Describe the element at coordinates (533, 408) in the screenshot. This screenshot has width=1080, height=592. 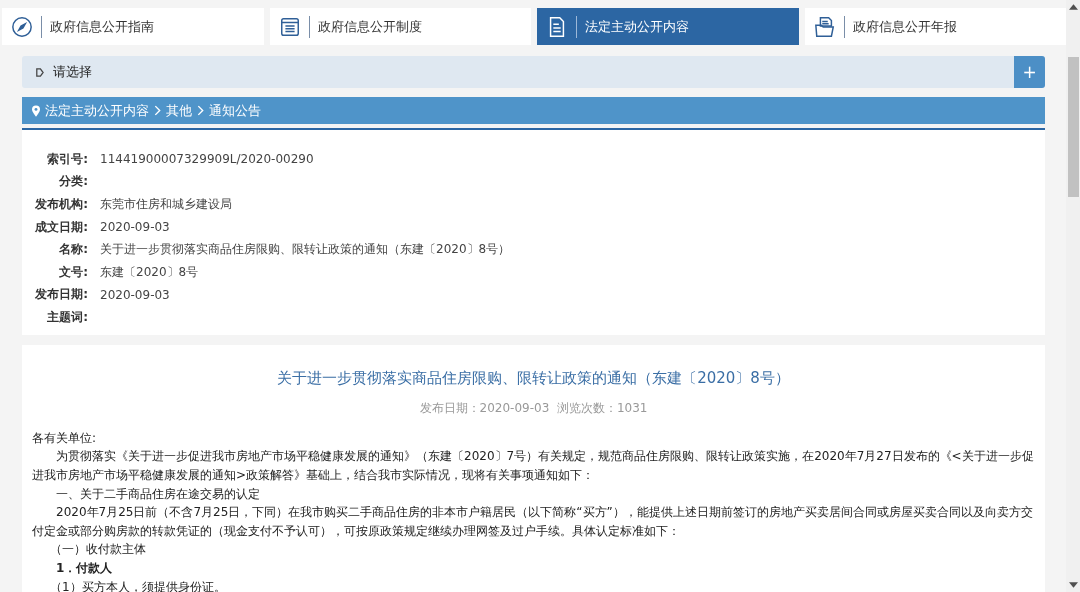
I see `article-info: 发布日期：2020-09-03 浏览次数：1031` at that location.